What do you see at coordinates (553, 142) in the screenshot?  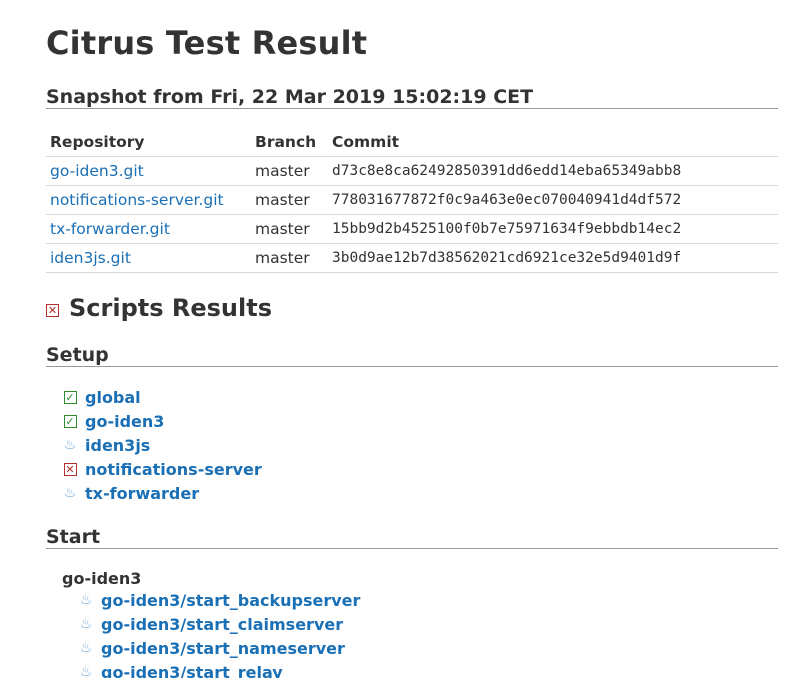 I see `header-commit: Commit` at bounding box center [553, 142].